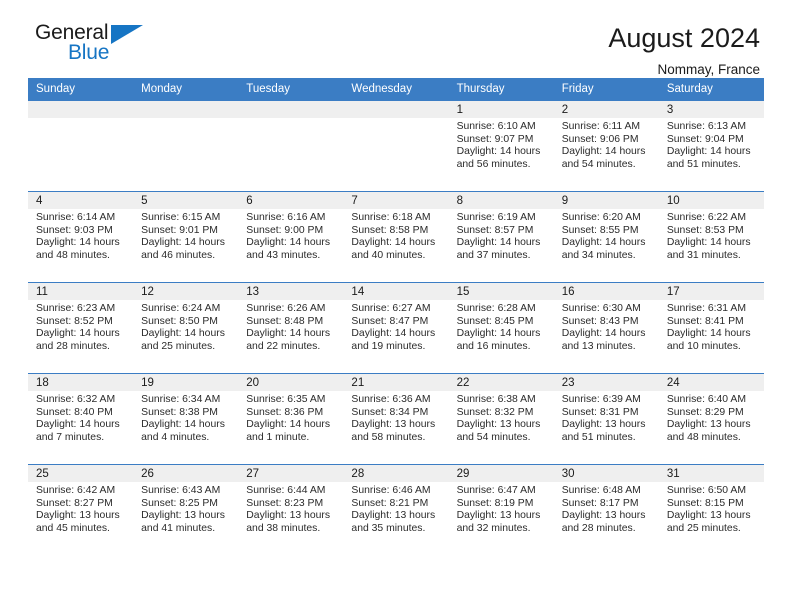 Image resolution: width=792 pixels, height=612 pixels. I want to click on brand-logo: General Blue, so click(95, 46).